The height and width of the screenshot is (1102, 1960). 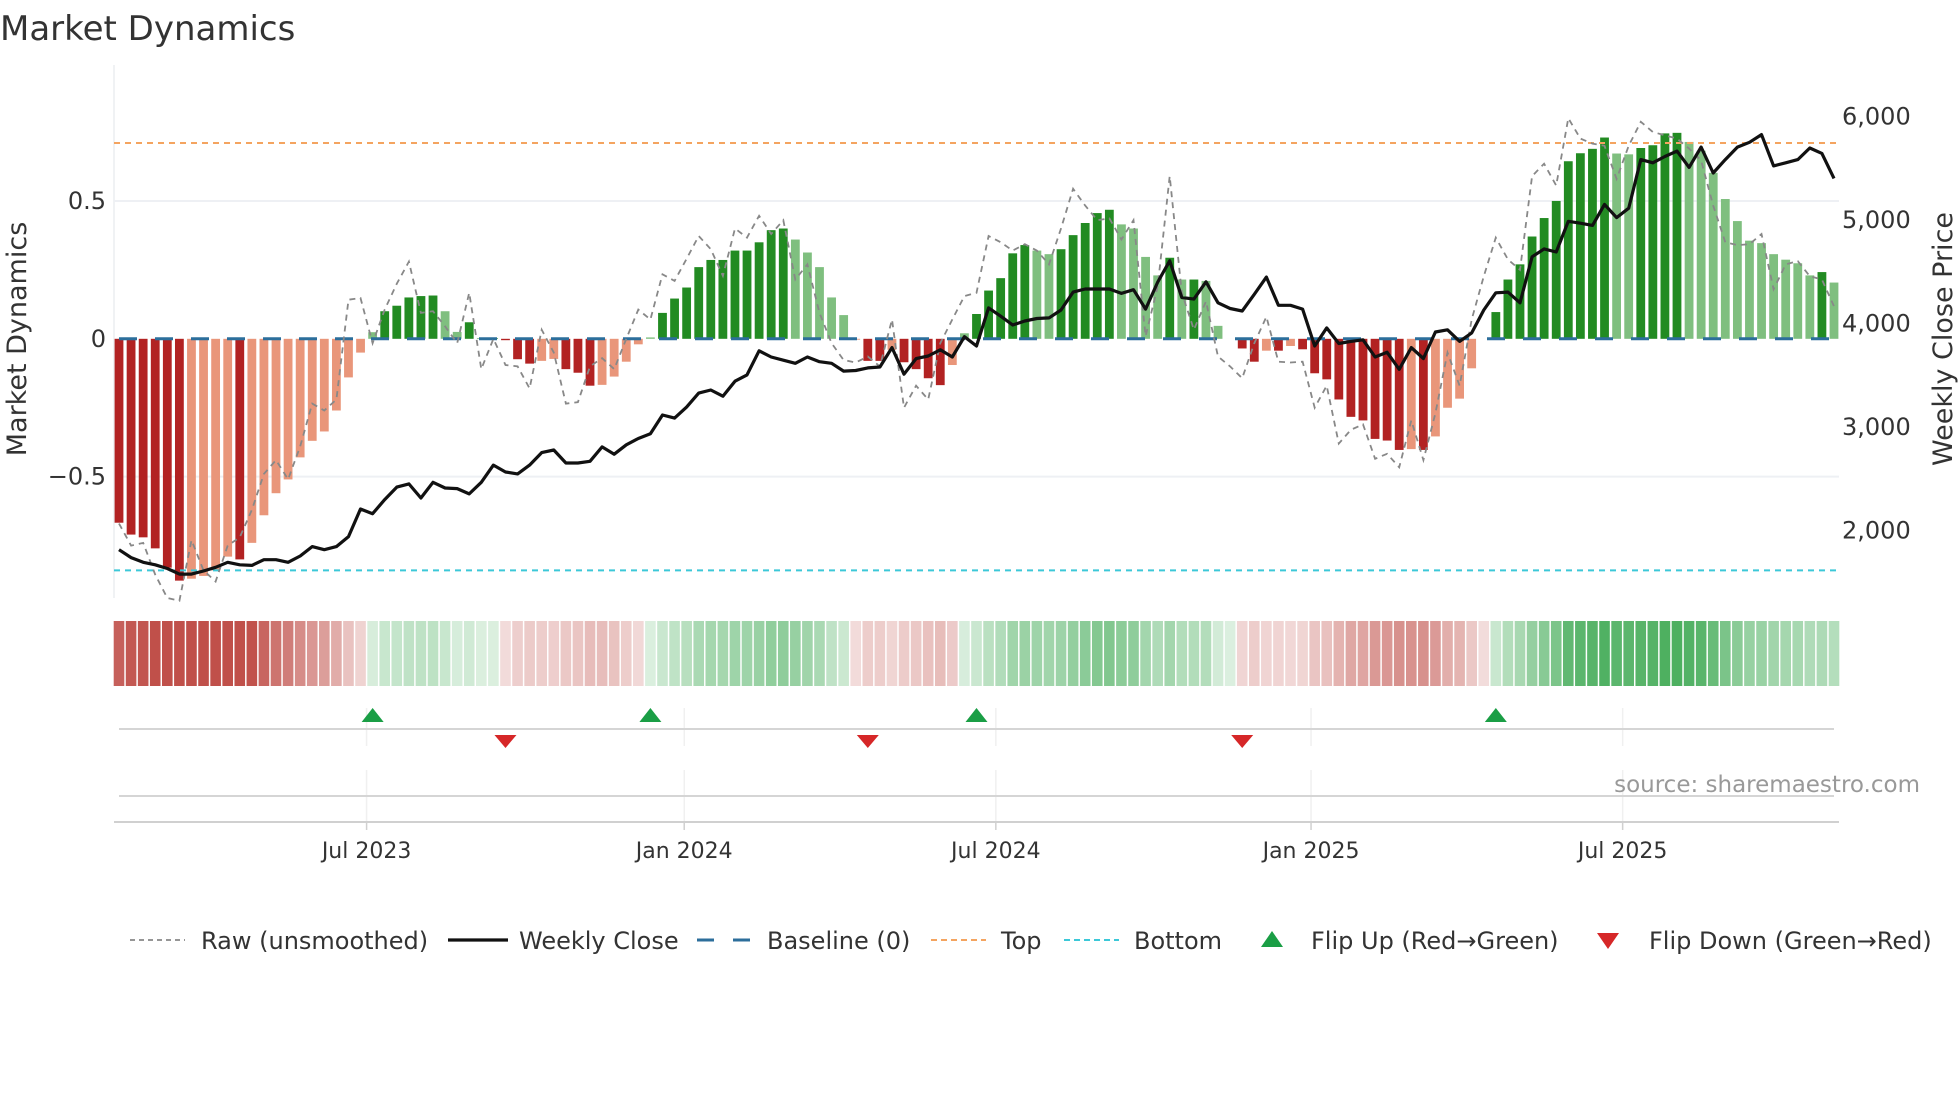 What do you see at coordinates (1876, 117) in the screenshot?
I see `y2-tick-label: 6,000` at bounding box center [1876, 117].